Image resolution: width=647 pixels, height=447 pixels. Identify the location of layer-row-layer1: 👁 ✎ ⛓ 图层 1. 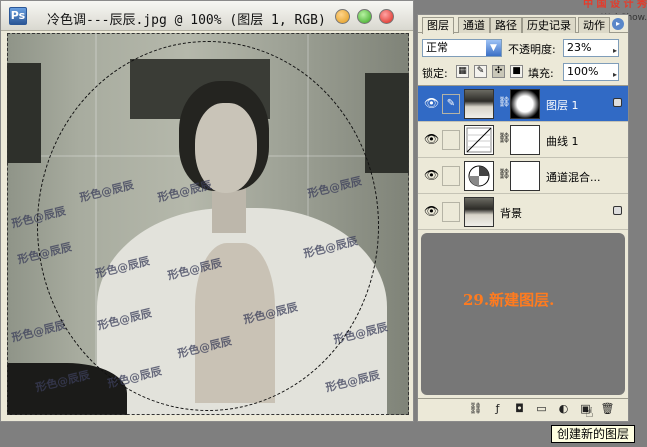
(523, 104).